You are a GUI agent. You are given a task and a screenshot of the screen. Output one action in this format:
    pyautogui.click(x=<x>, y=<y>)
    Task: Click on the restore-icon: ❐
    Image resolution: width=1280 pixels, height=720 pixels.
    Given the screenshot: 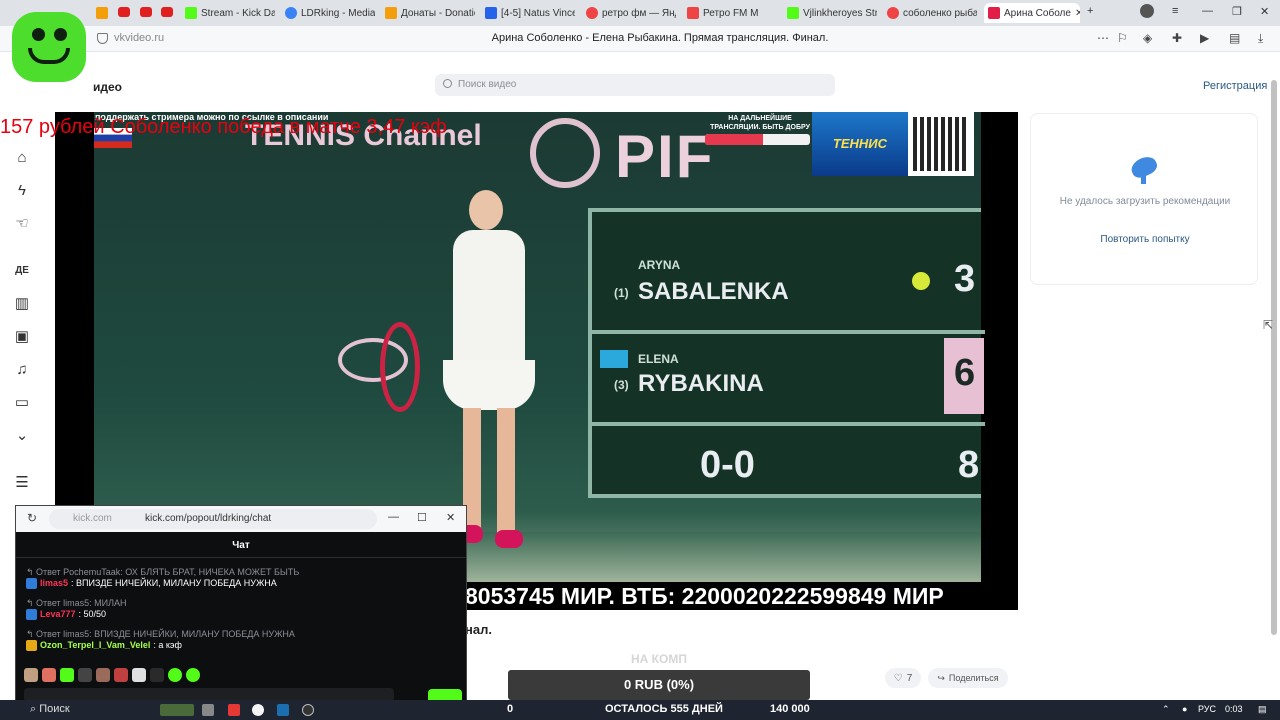 What is the action you would take?
    pyautogui.click(x=1237, y=11)
    